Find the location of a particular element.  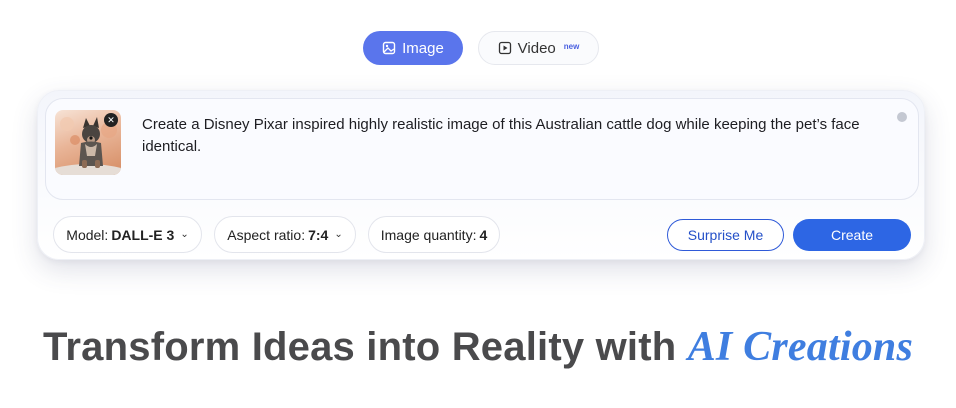

aspect-ratio-select: Aspect ratio: 7:4 ⌄ is located at coordinates (285, 234).